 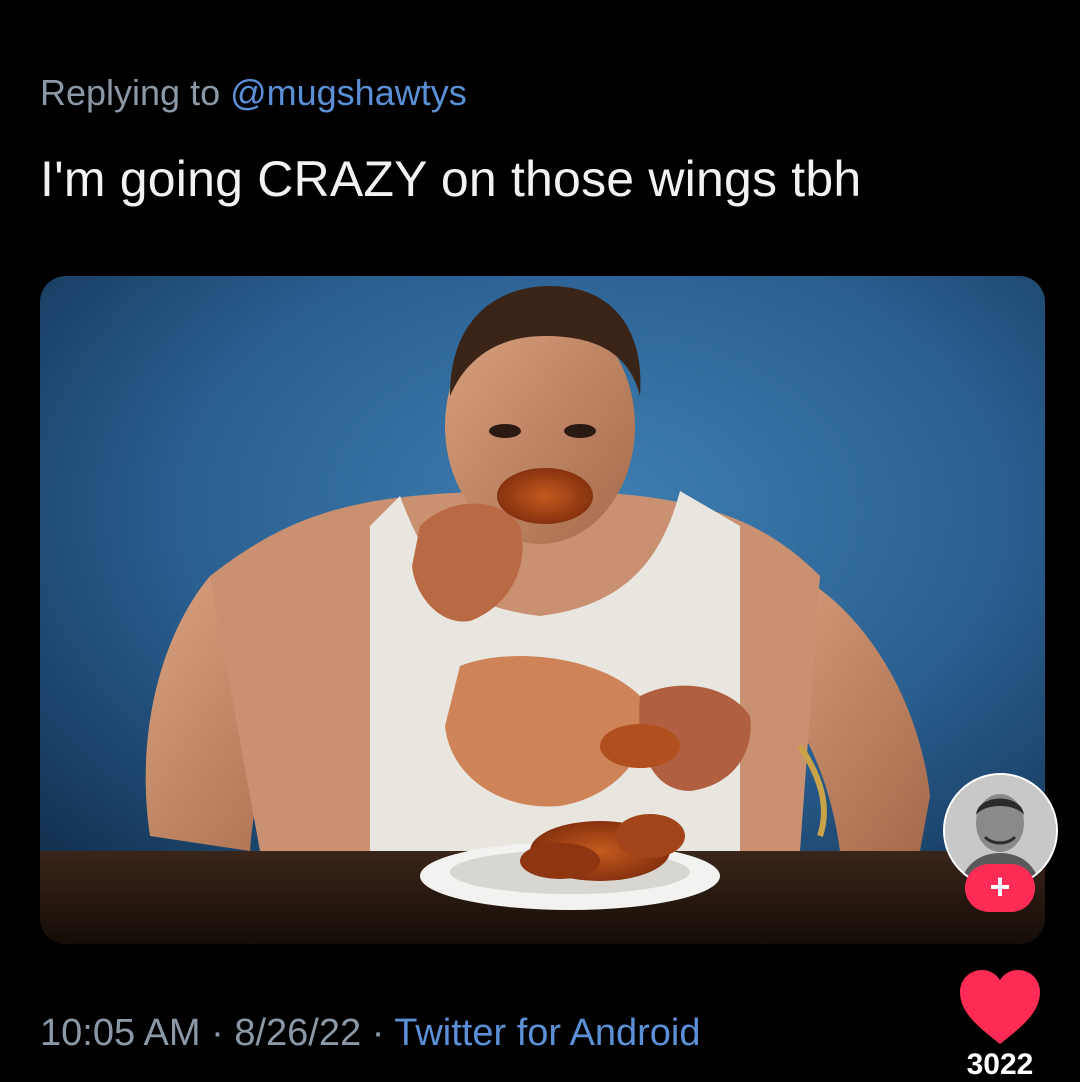 What do you see at coordinates (135, 92) in the screenshot?
I see `replying-to-label: Replying to` at bounding box center [135, 92].